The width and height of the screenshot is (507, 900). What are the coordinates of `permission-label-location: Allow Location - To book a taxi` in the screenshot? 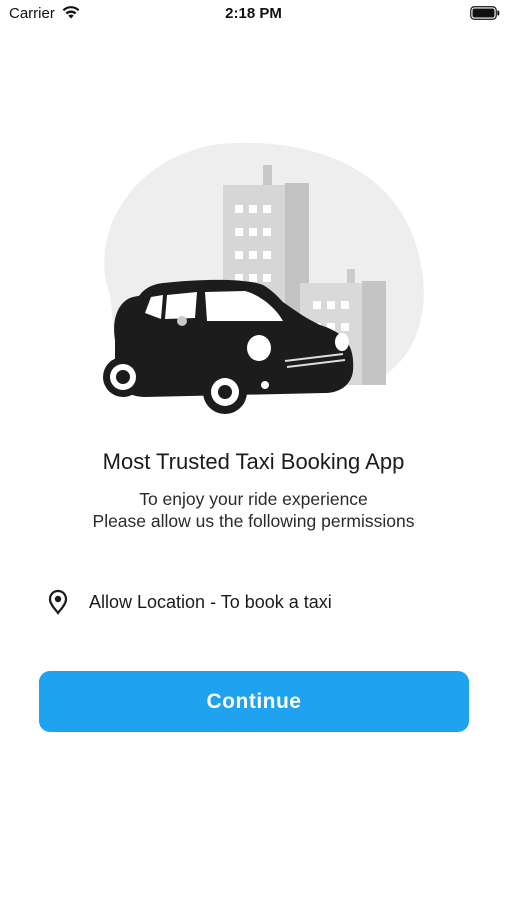 It's located at (210, 602).